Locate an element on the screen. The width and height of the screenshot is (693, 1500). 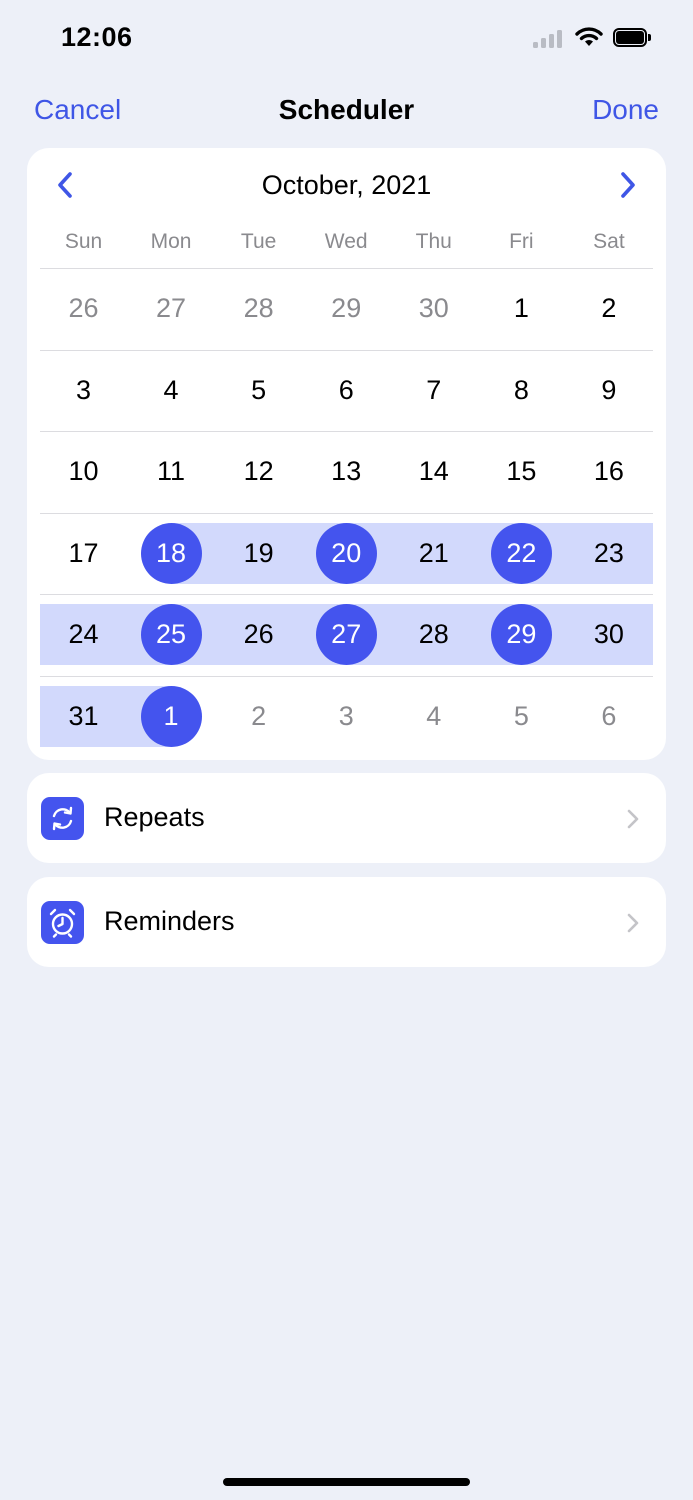
repeat-icon is located at coordinates (62, 818).